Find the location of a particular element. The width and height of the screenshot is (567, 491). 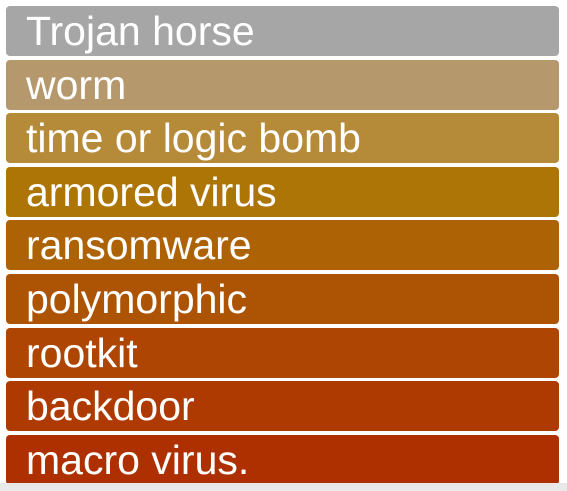

list-item-rootkit: rootkit is located at coordinates (282, 352).